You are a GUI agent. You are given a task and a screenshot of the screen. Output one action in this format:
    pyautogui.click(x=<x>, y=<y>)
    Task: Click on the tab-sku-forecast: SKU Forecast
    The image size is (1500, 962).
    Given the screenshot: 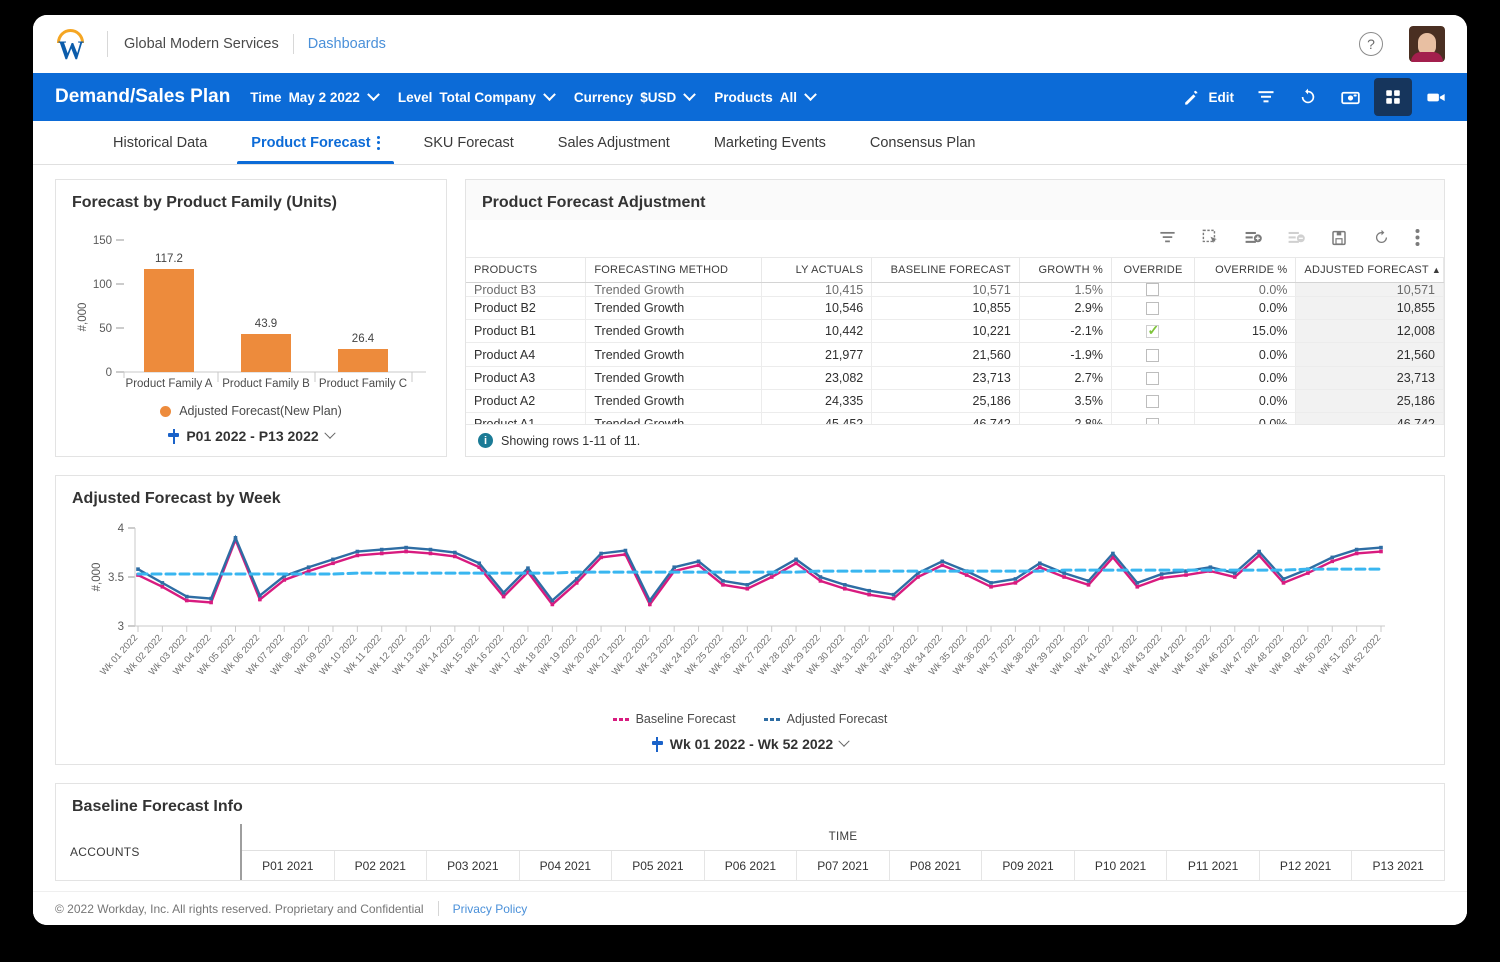 What is the action you would take?
    pyautogui.click(x=469, y=142)
    